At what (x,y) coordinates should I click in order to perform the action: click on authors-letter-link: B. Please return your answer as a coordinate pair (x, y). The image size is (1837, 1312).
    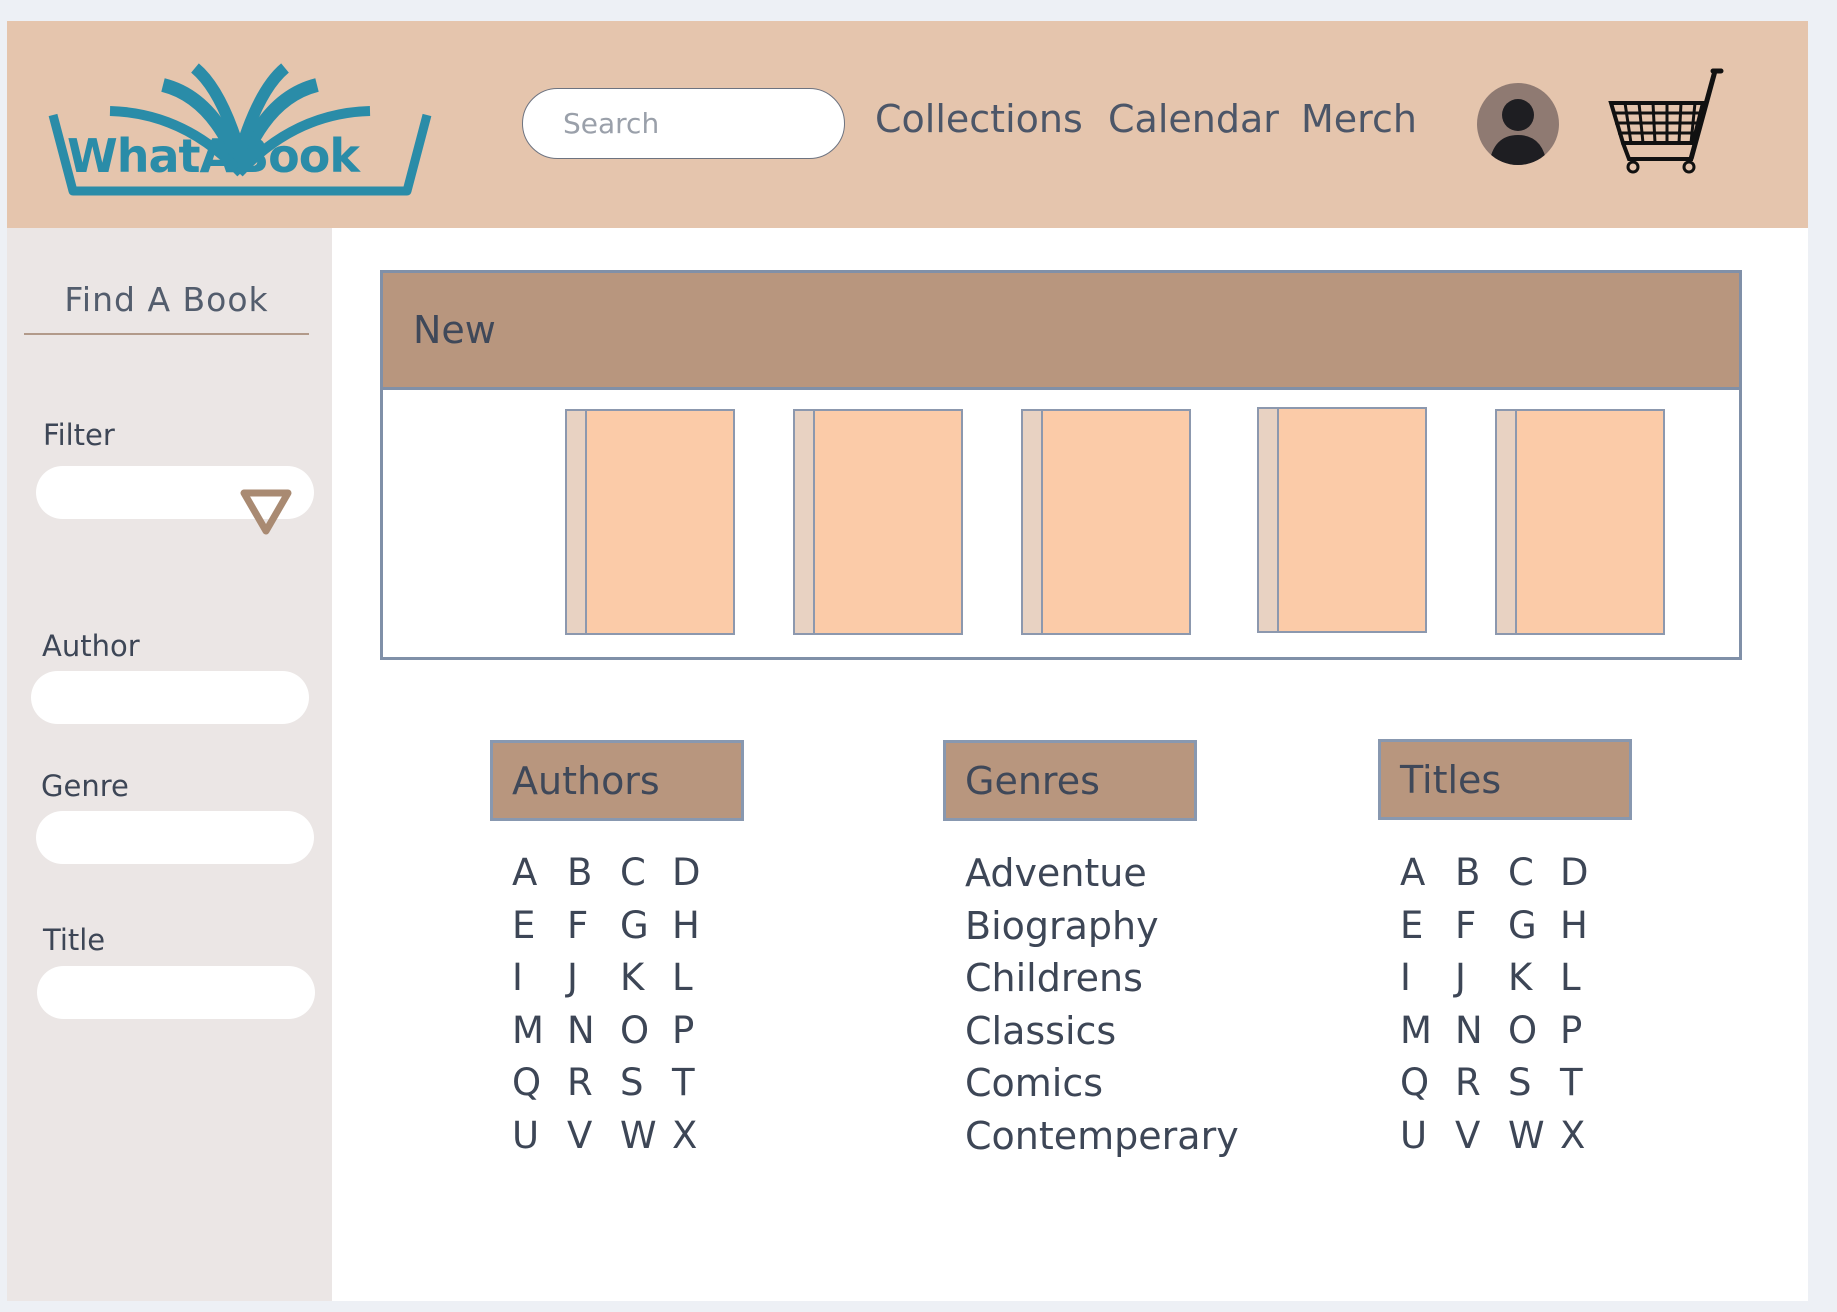
    Looking at the image, I should click on (579, 872).